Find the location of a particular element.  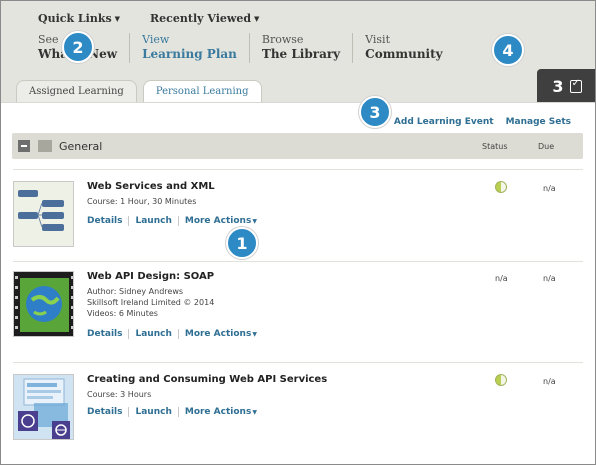

group-header: General Status Due is located at coordinates (297, 146).